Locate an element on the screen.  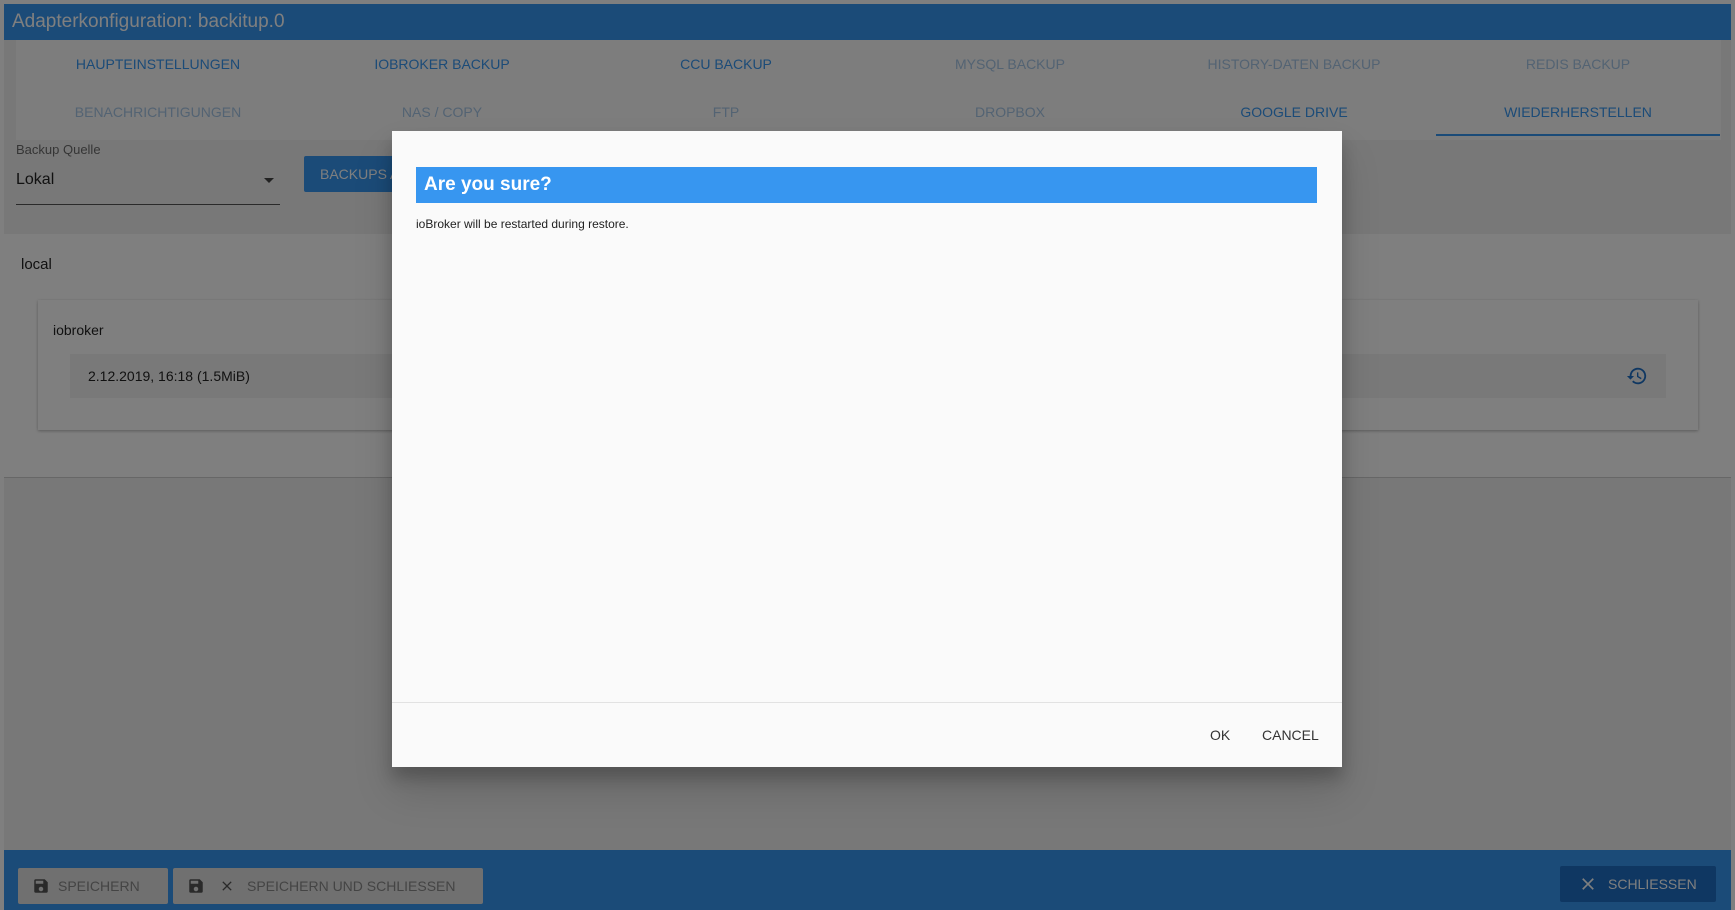
ok-button: OK is located at coordinates (1220, 735).